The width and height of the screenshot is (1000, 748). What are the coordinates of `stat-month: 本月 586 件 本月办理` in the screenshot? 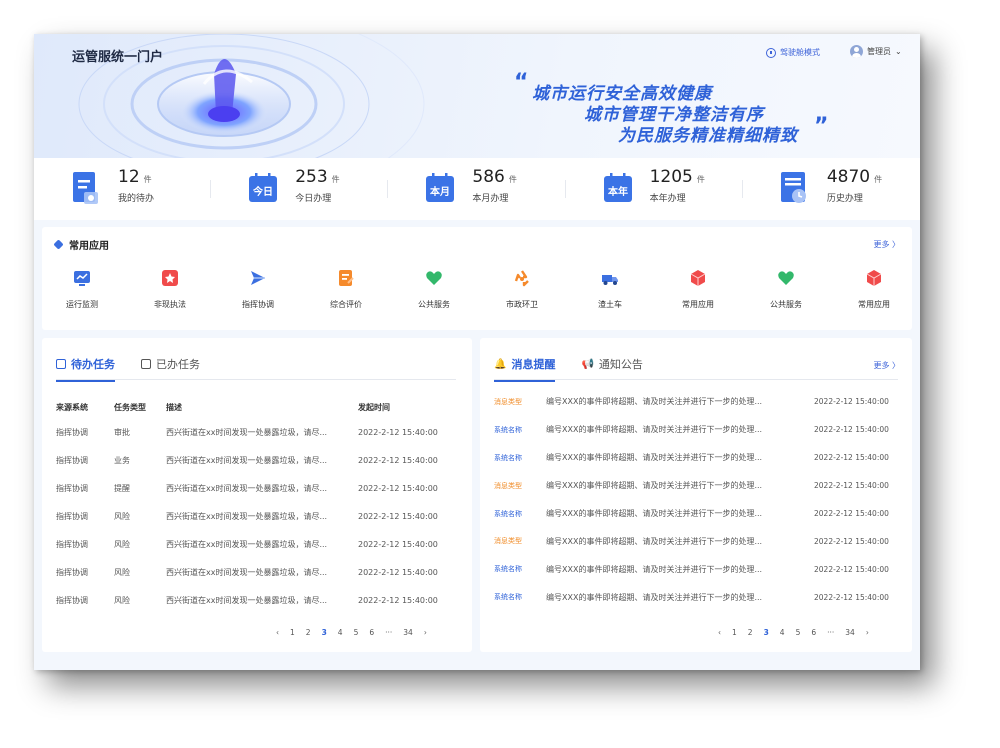 It's located at (477, 189).